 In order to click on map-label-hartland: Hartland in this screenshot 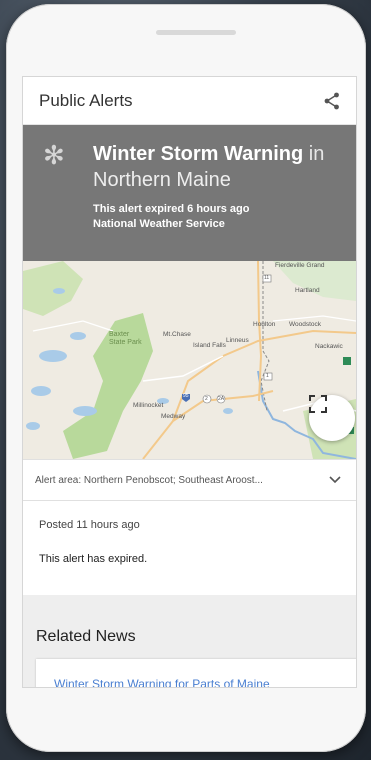, I will do `click(307, 290)`.